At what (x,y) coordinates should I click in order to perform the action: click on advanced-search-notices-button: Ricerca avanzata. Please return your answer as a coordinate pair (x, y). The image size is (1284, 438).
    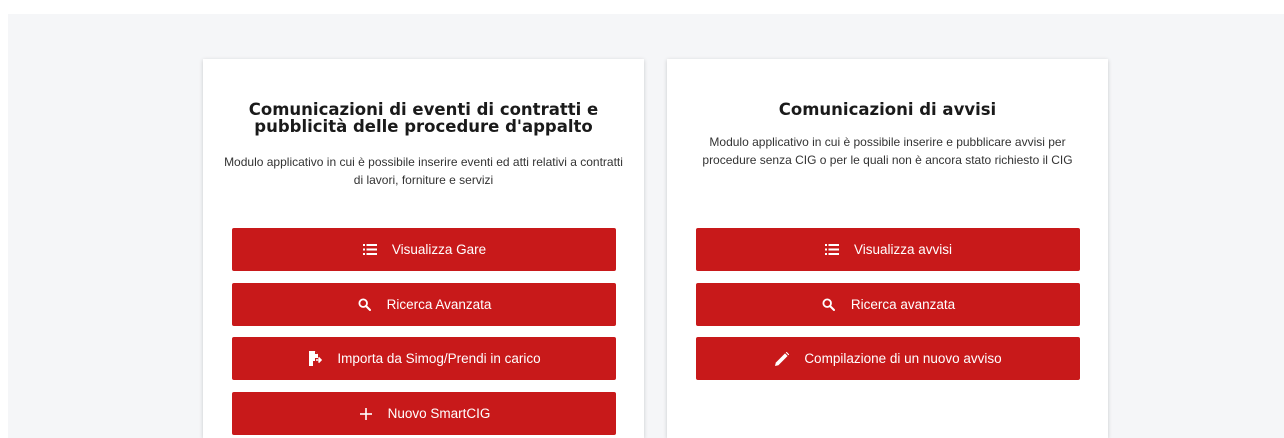
    Looking at the image, I should click on (888, 304).